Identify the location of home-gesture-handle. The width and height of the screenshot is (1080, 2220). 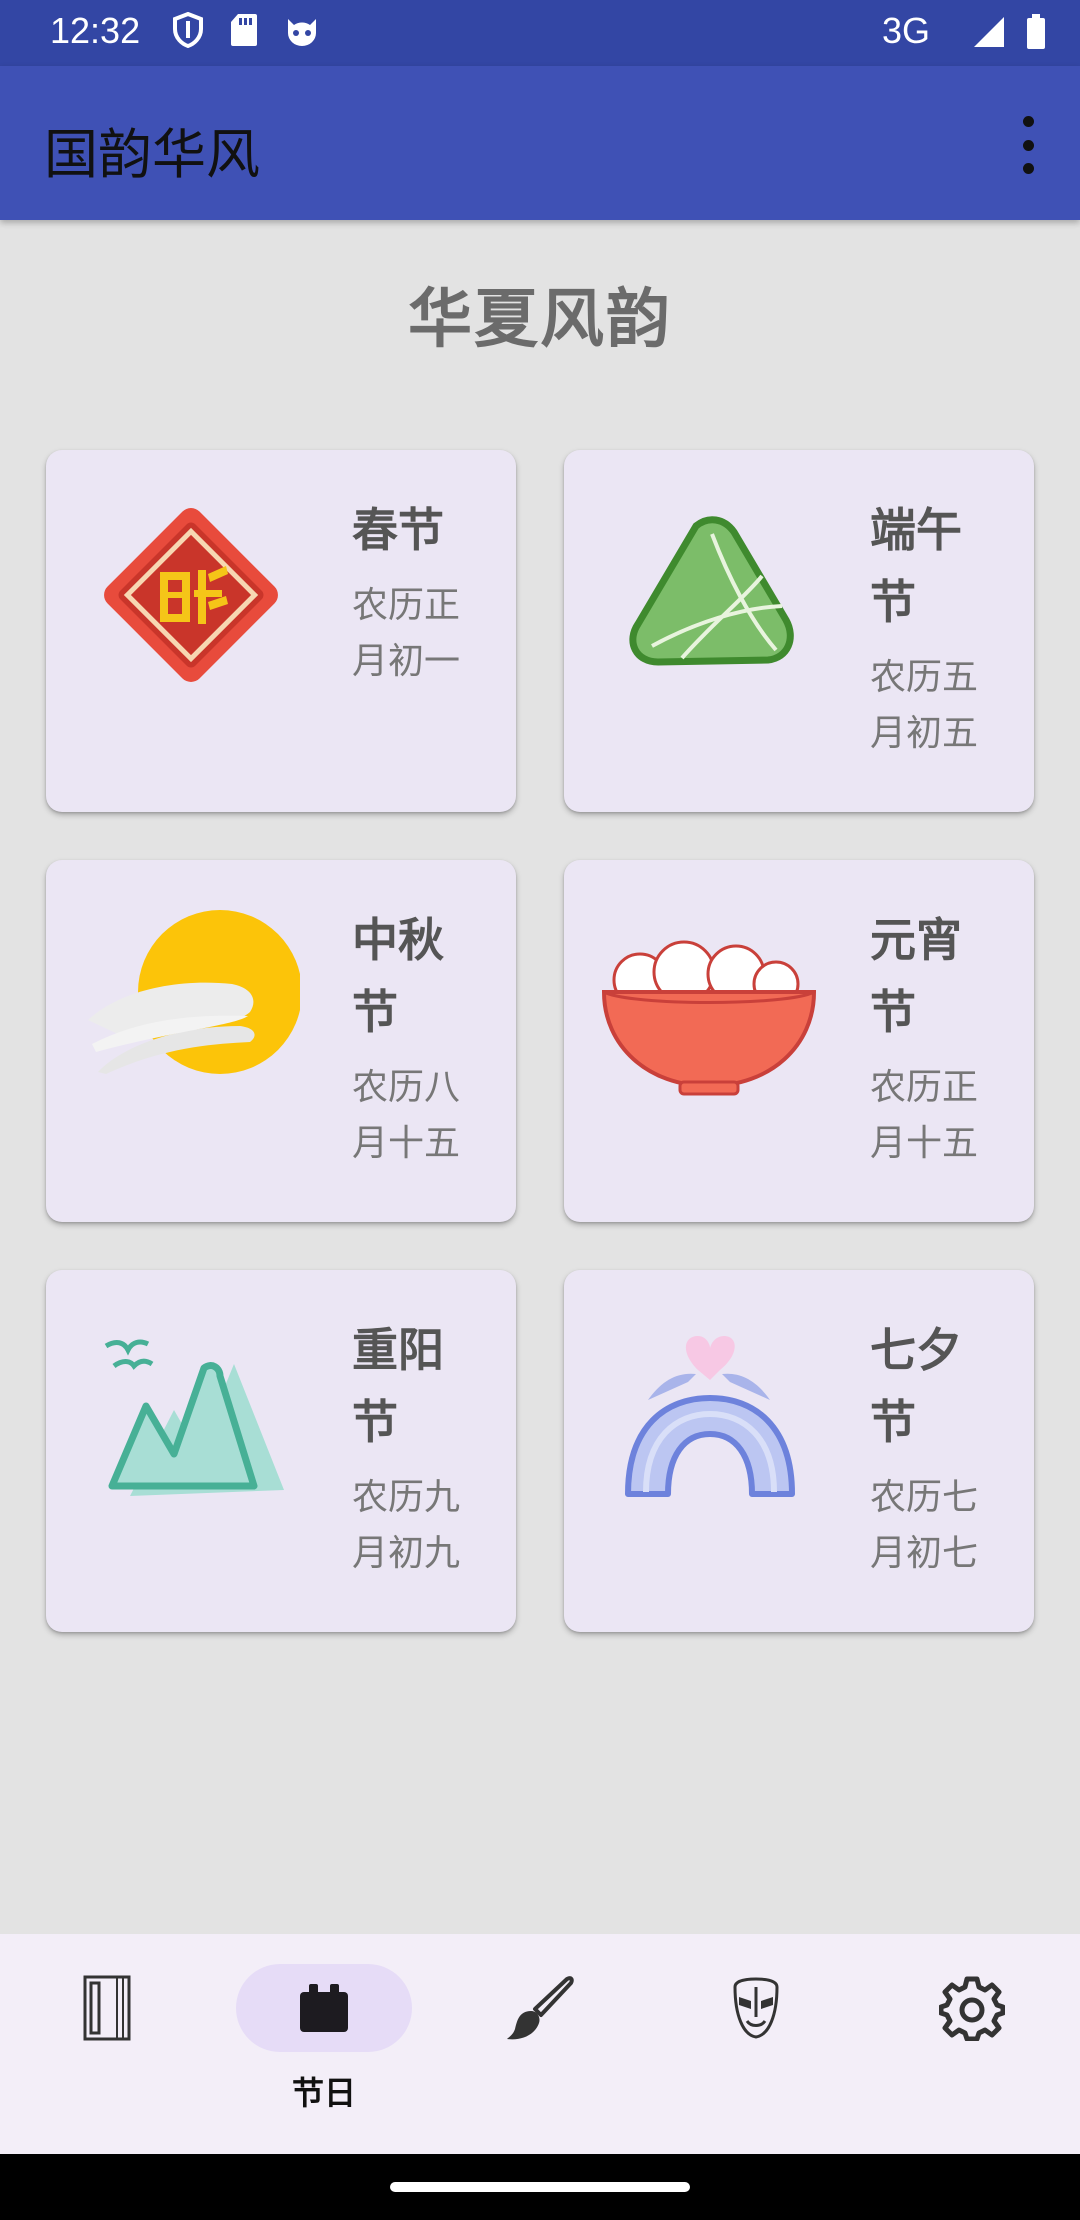
(540, 2187).